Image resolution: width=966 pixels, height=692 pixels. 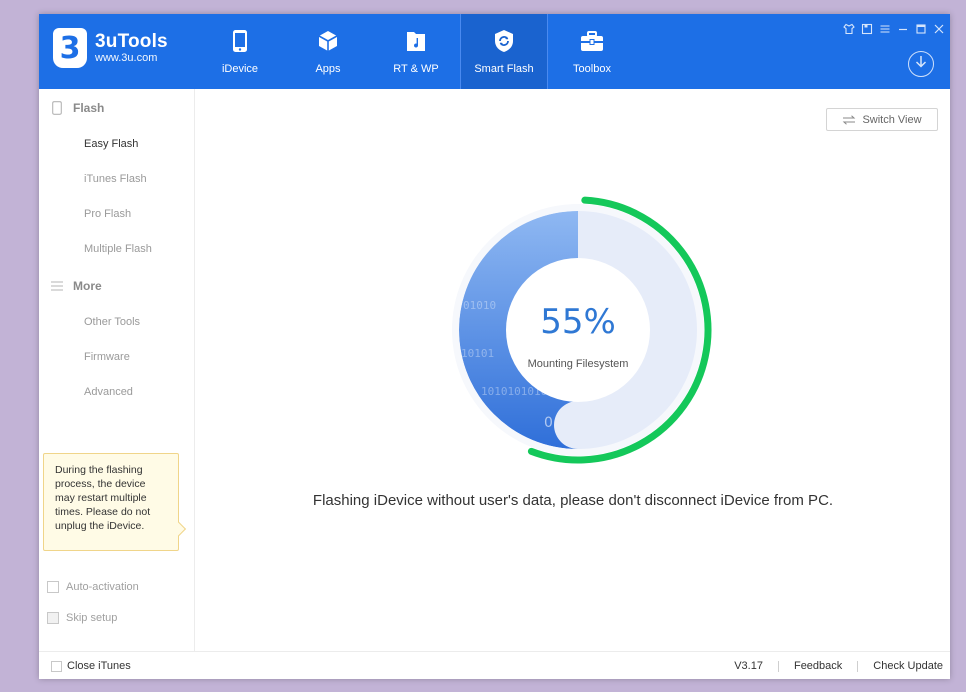 What do you see at coordinates (131, 41) in the screenshot?
I see `app-title: 3uTools` at bounding box center [131, 41].